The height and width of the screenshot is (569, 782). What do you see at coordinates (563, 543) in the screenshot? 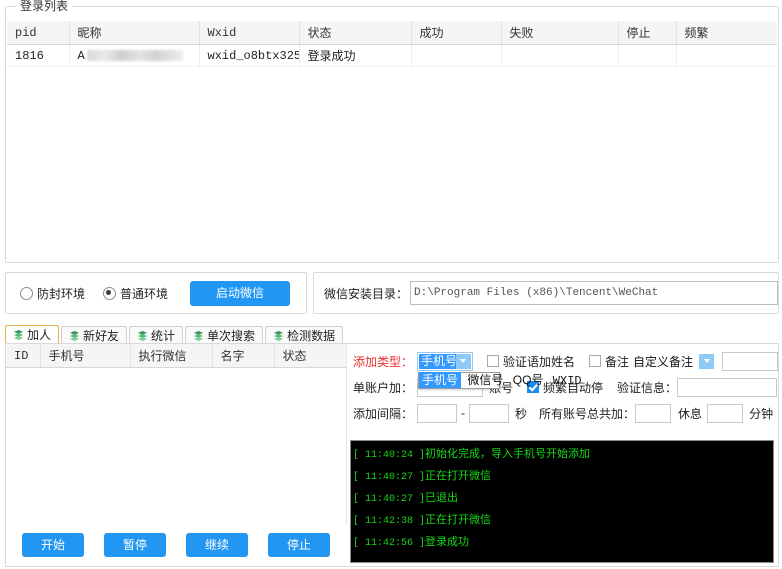
I see `log-line: [ 11:42:56 ]登录成功` at bounding box center [563, 543].